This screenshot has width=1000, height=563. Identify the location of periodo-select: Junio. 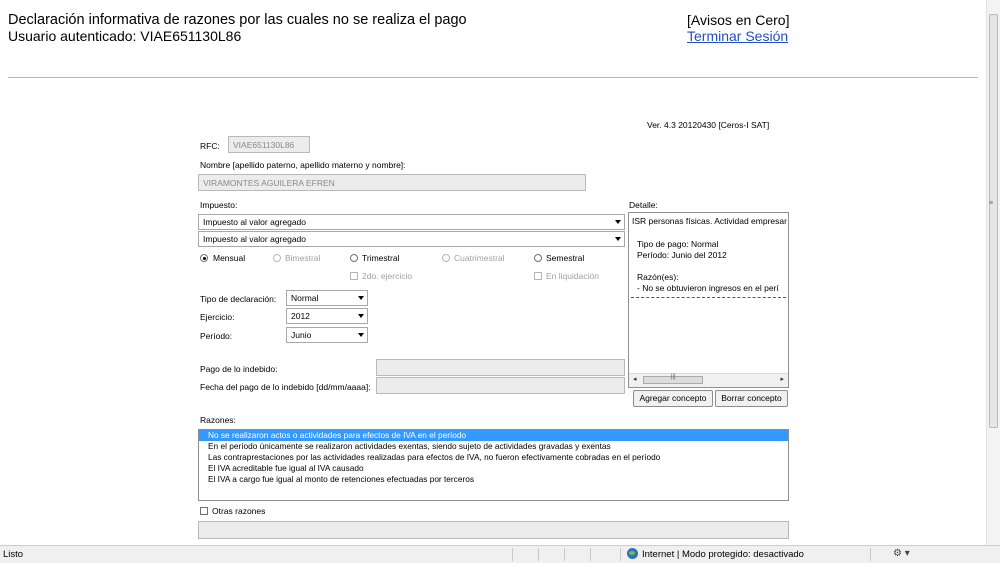
(327, 335).